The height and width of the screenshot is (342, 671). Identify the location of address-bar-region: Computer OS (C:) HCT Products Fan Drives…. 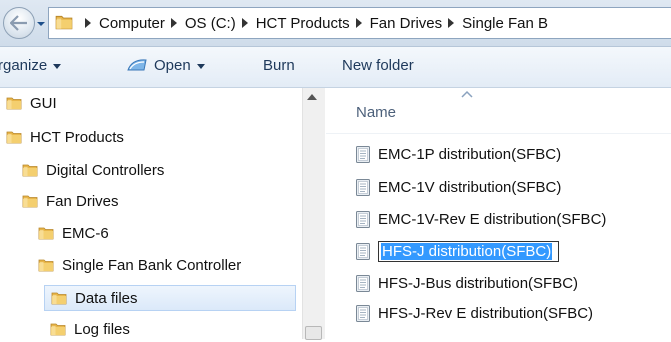
(335, 23).